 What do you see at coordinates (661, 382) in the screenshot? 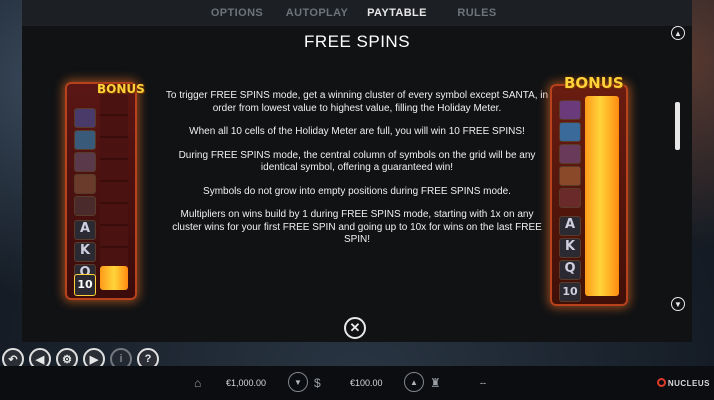
I see `brand-logo-mark` at bounding box center [661, 382].